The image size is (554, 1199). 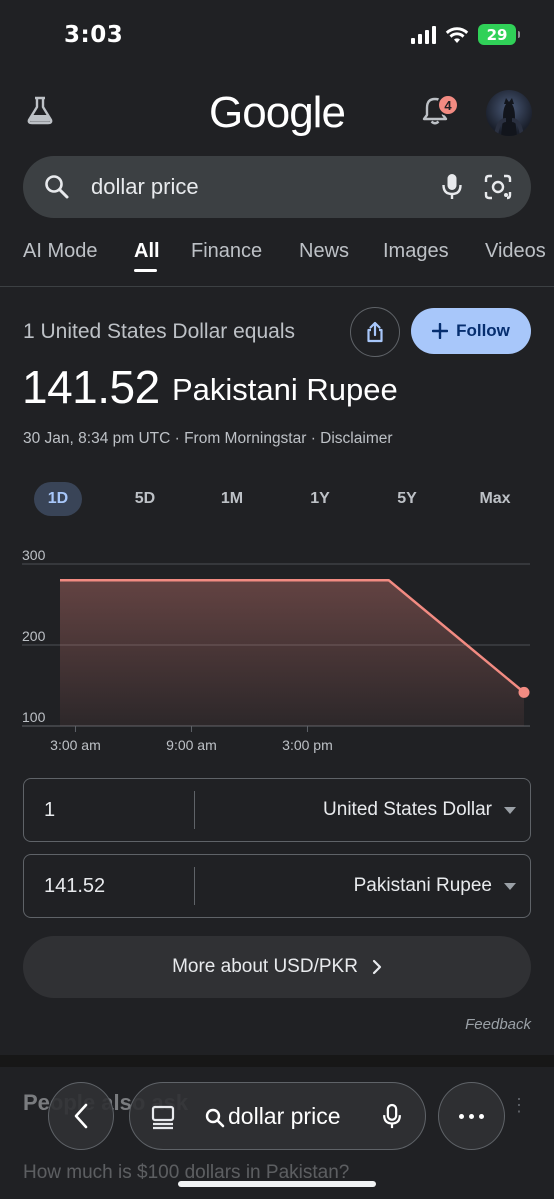 What do you see at coordinates (159, 331) in the screenshot?
I see `equals-label: 1 United States Dollar equals` at bounding box center [159, 331].